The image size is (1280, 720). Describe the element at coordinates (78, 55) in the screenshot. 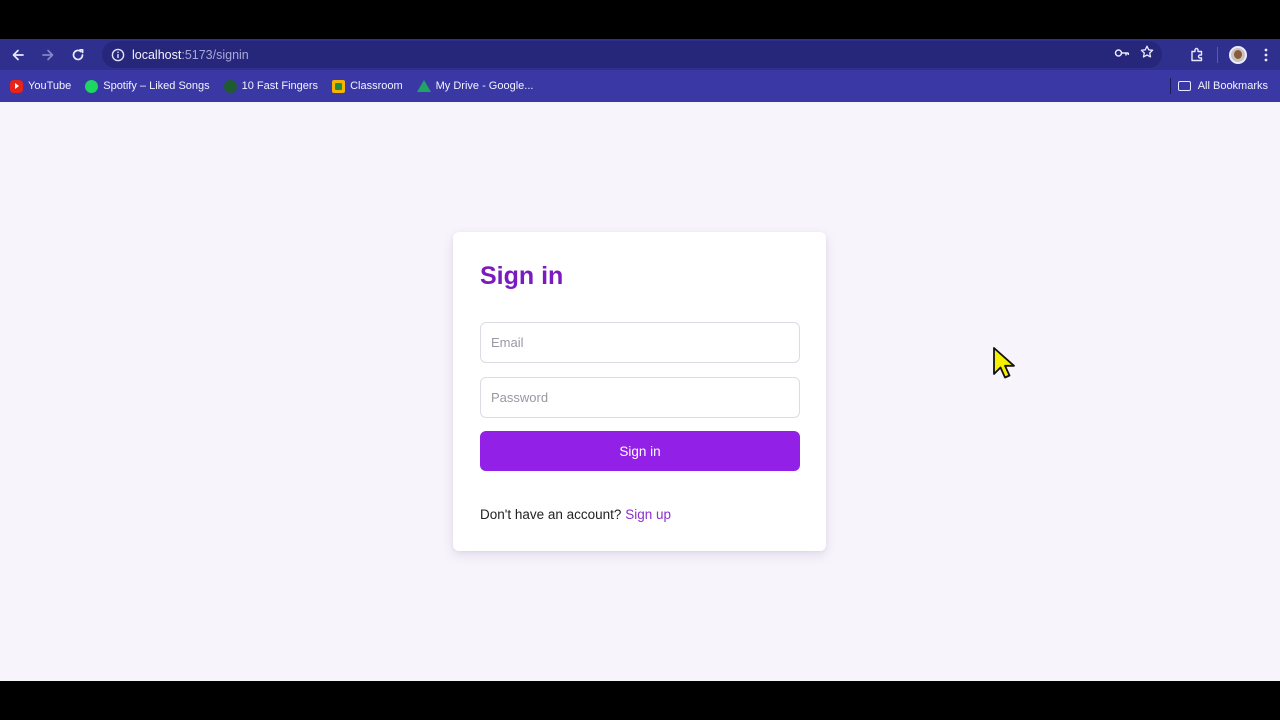

I see `reload-icon` at that location.